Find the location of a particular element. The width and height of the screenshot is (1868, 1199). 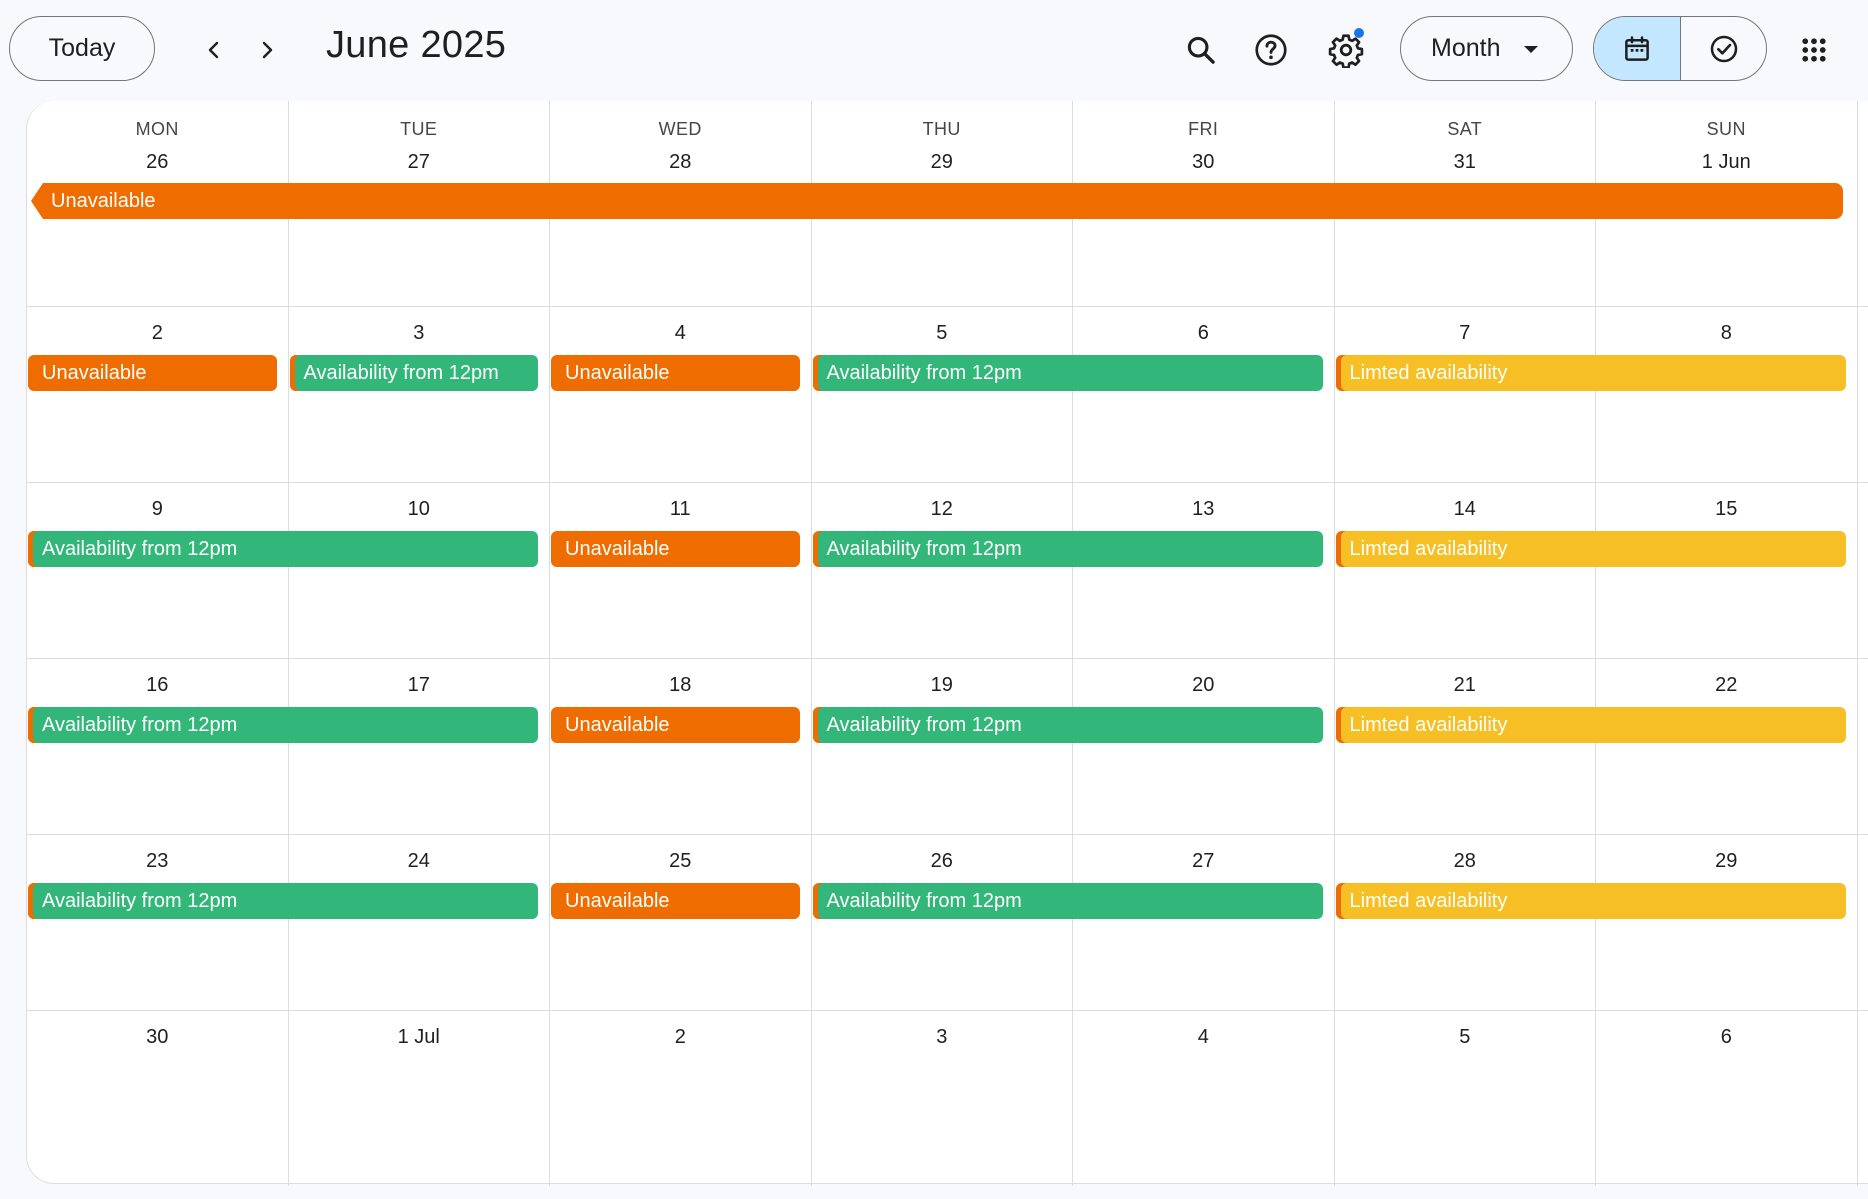

day-cell: 18 is located at coordinates (681, 746).